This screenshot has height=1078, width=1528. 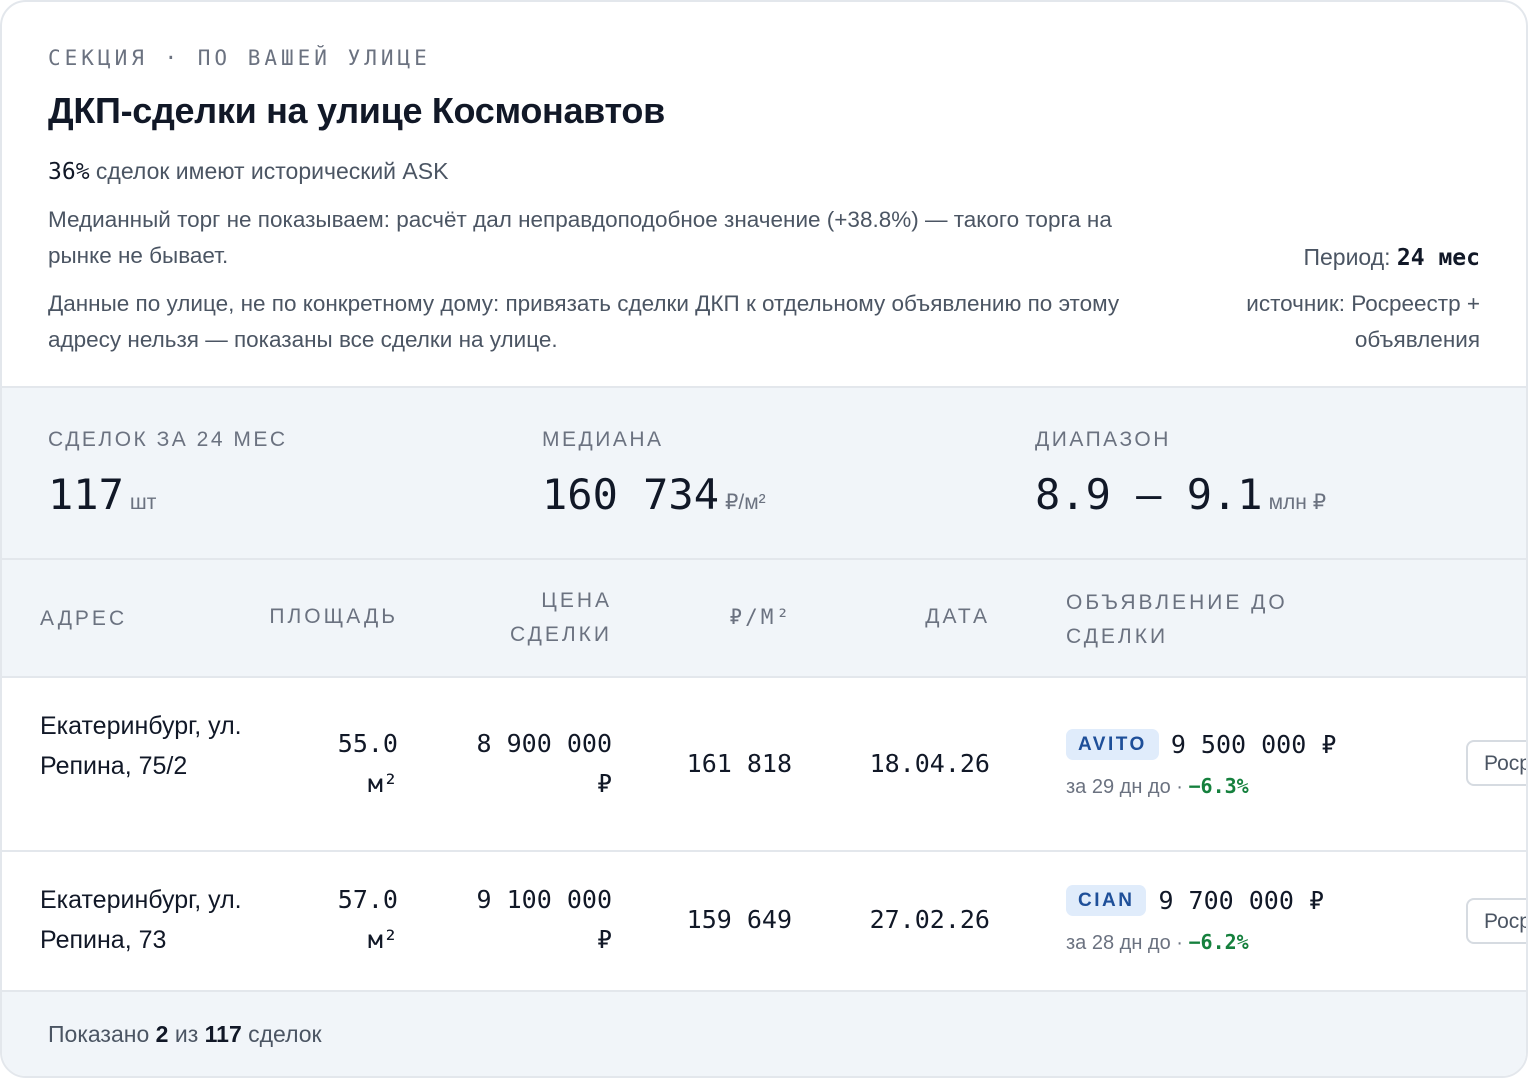 What do you see at coordinates (281, 1034) in the screenshot?
I see `shown-suffix: сделок` at bounding box center [281, 1034].